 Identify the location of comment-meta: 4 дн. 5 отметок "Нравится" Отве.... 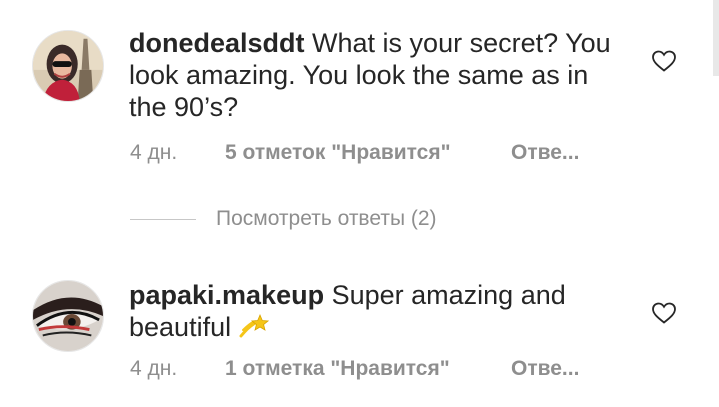
(370, 154).